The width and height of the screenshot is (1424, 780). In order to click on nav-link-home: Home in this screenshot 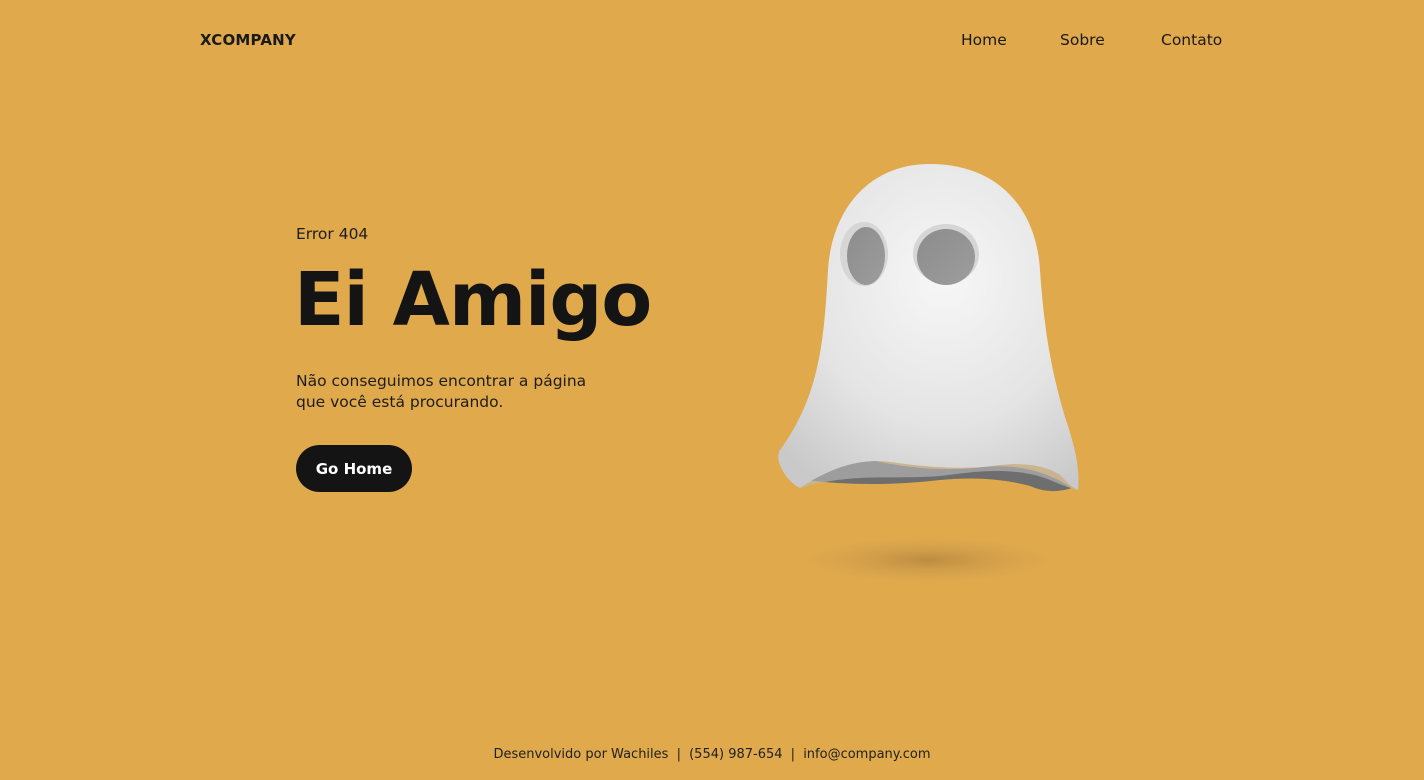, I will do `click(1010, 40)`.